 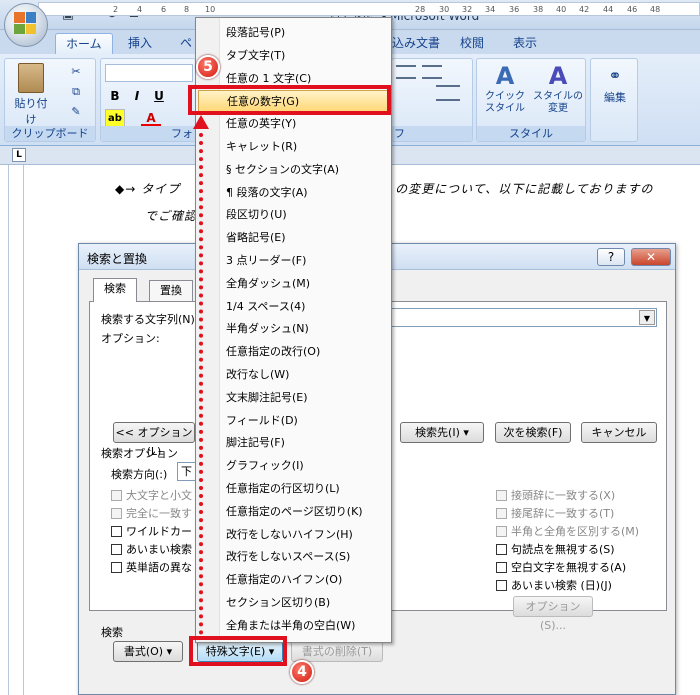 I want to click on match-suffix-checkbox: 接尾辞に一致する(T), so click(x=555, y=513).